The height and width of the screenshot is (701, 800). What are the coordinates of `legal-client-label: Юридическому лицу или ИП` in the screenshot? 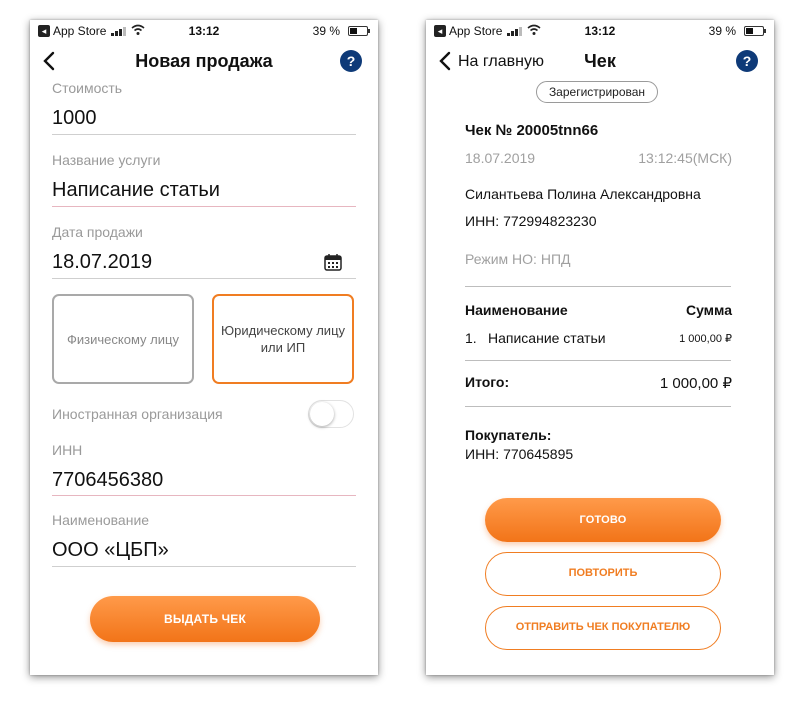 It's located at (283, 339).